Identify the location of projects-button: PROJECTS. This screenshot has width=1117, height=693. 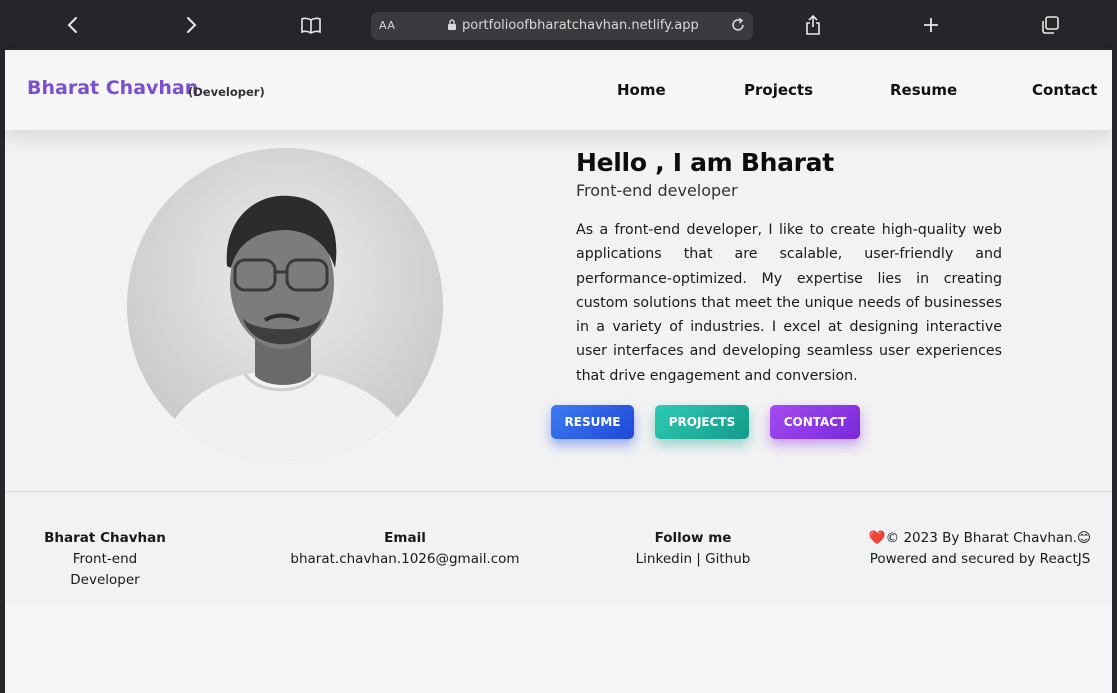
(702, 422).